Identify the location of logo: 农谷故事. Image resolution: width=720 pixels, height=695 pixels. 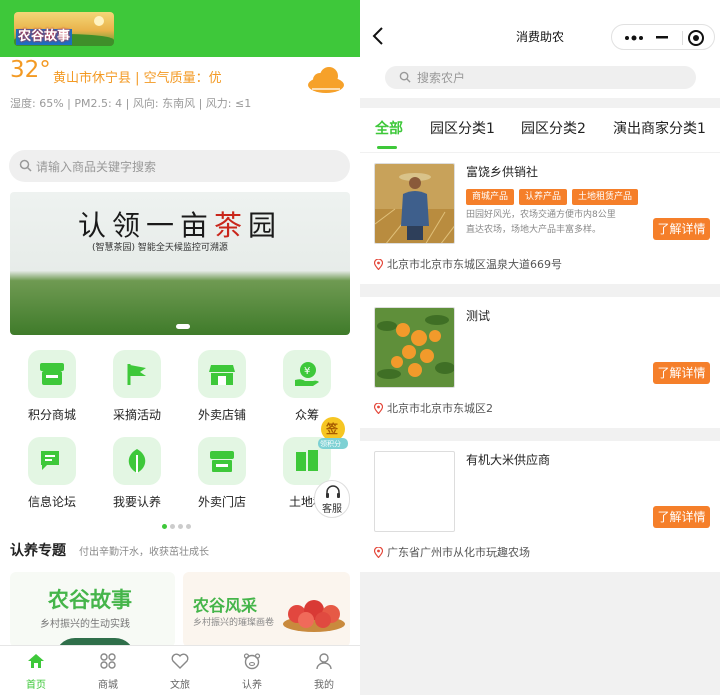
(64, 29).